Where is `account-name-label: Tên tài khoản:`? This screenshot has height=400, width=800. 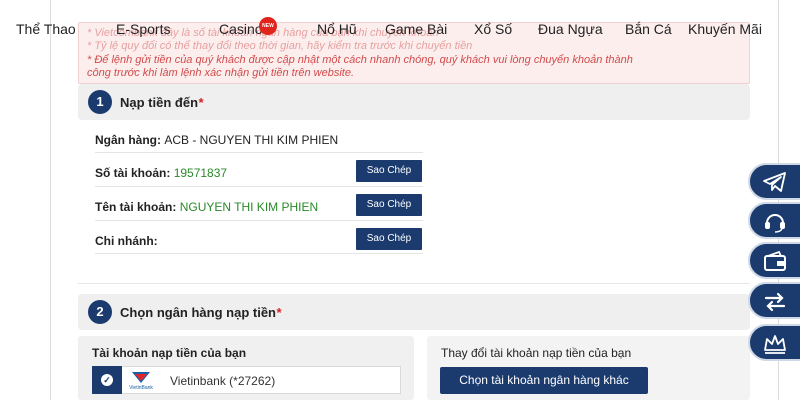 account-name-label: Tên tài khoản: is located at coordinates (136, 207).